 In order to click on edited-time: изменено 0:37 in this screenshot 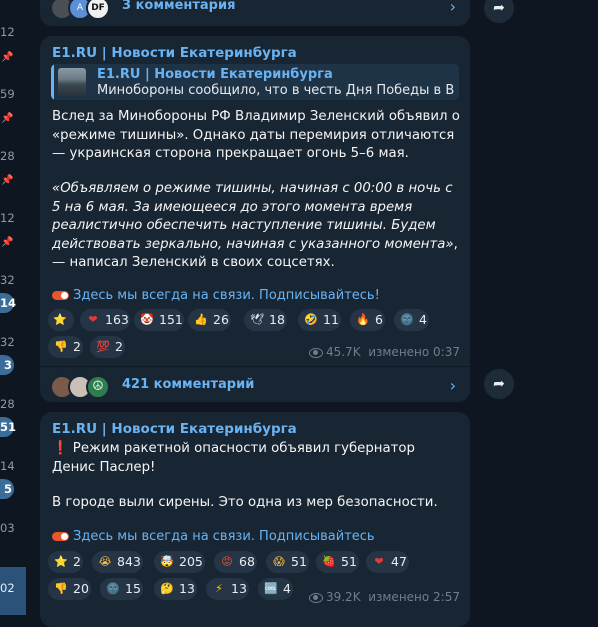, I will do `click(414, 352)`.